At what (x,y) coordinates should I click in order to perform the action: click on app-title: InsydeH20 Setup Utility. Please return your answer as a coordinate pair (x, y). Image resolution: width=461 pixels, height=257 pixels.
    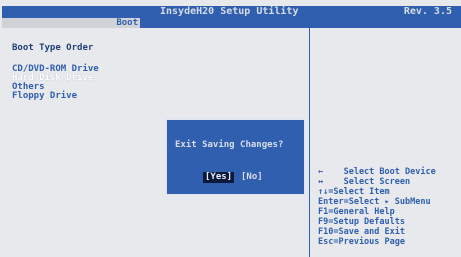
    Looking at the image, I should click on (229, 11).